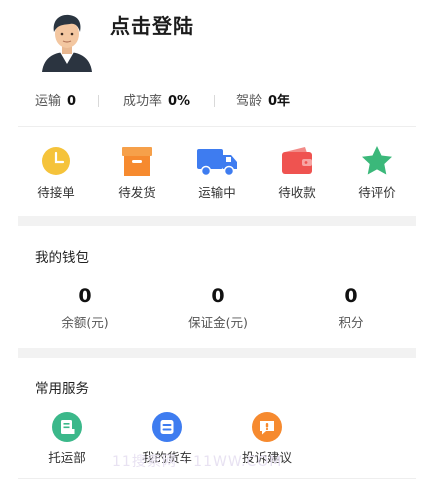  What do you see at coordinates (152, 24) in the screenshot?
I see `login-title: 点击登陆` at bounding box center [152, 24].